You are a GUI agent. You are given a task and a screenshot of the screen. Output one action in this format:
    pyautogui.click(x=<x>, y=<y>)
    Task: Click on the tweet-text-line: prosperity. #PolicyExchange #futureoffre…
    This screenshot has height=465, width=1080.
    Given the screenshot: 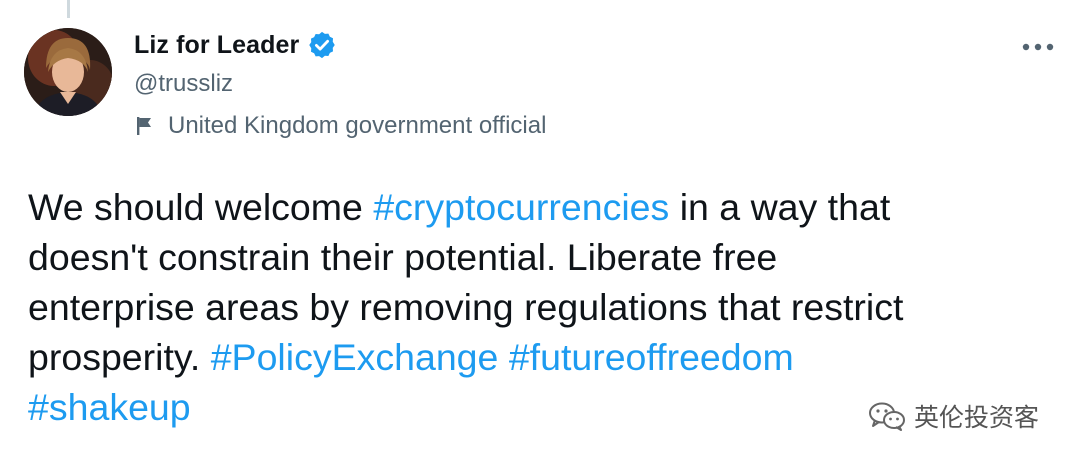 What is the action you would take?
    pyautogui.click(x=528, y=357)
    